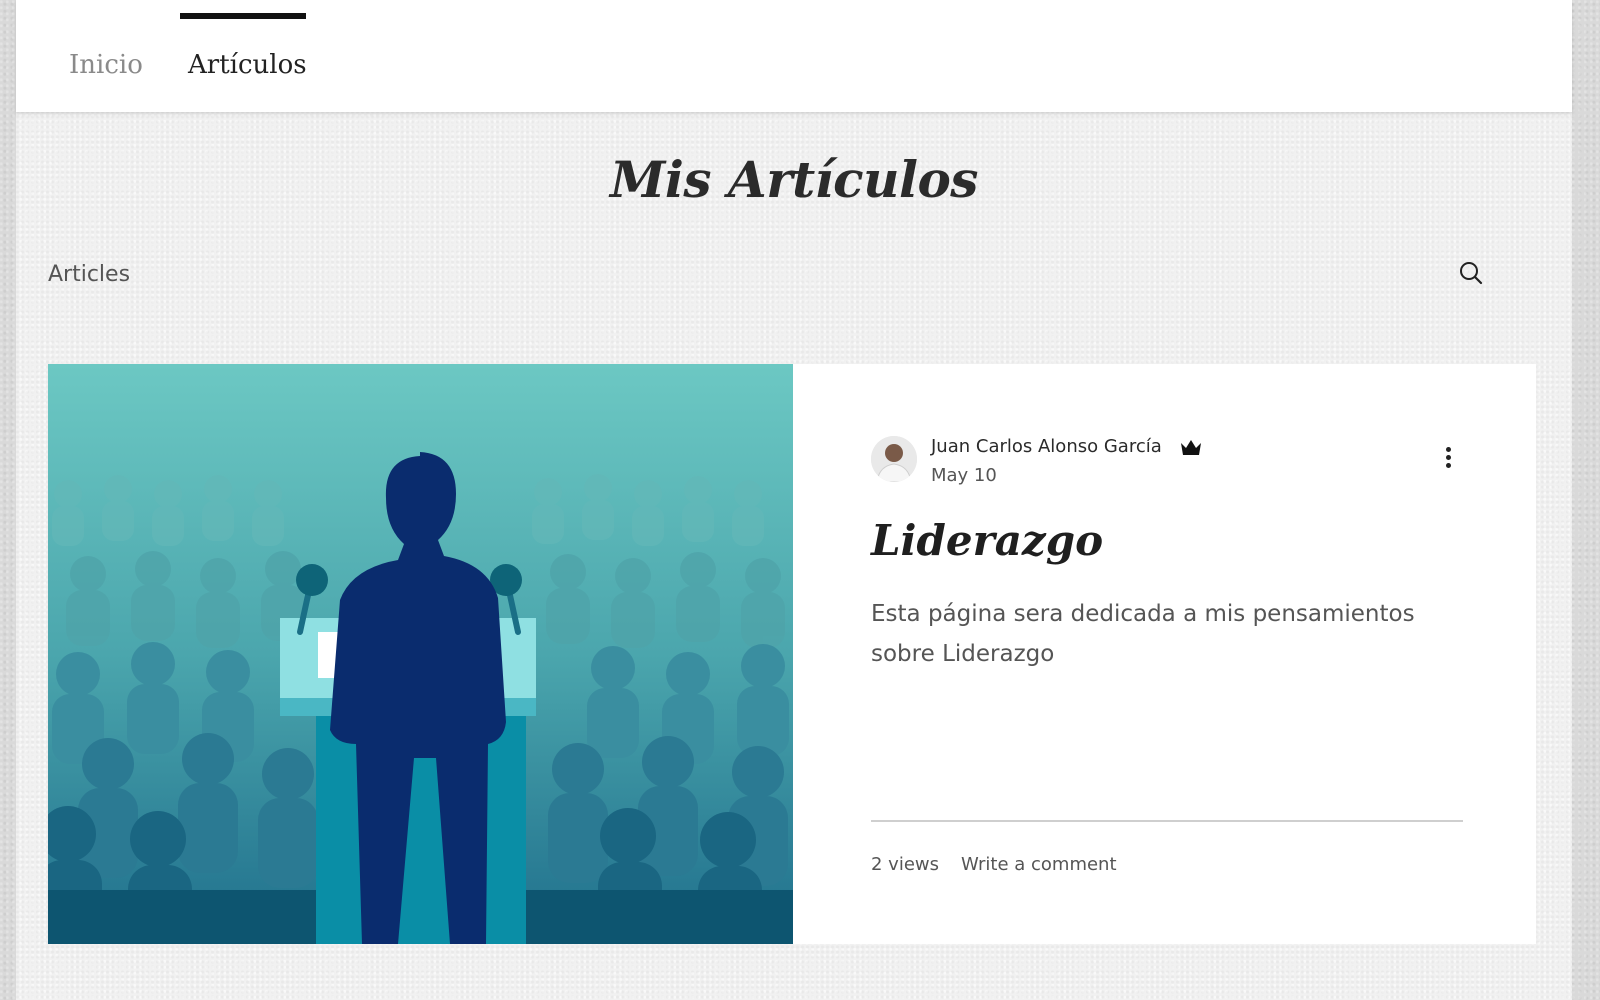  I want to click on views-count: 2 views, so click(905, 864).